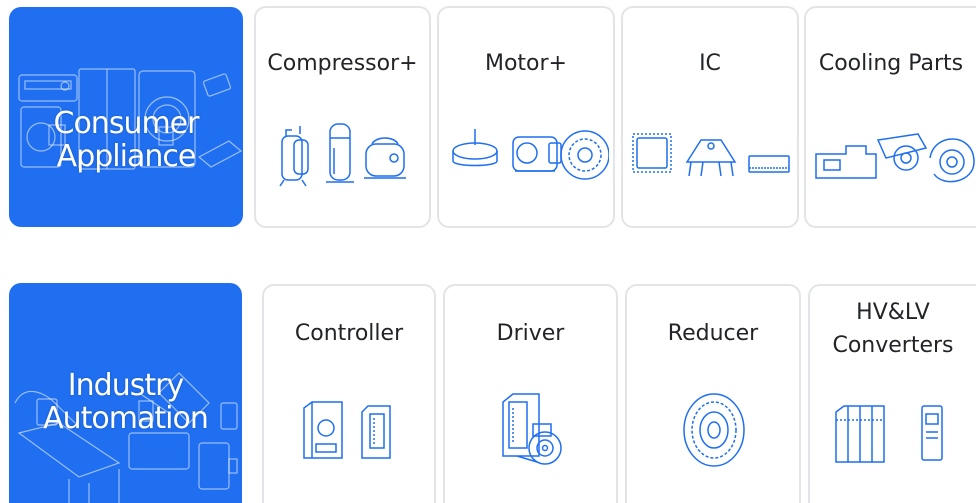 This screenshot has height=503, width=976. What do you see at coordinates (710, 63) in the screenshot?
I see `card-label: IC` at bounding box center [710, 63].